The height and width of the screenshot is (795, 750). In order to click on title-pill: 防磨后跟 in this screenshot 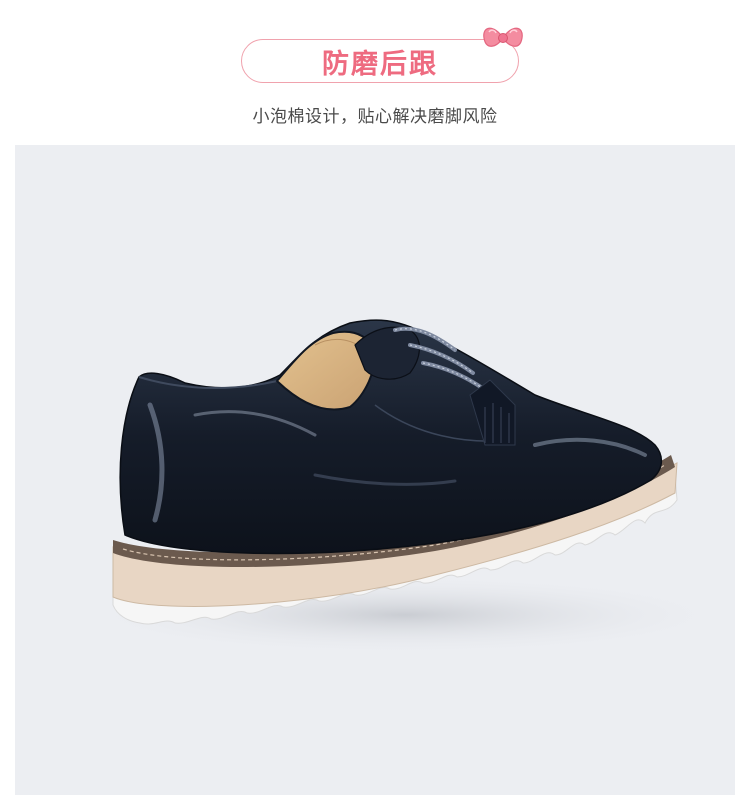, I will do `click(380, 61)`.